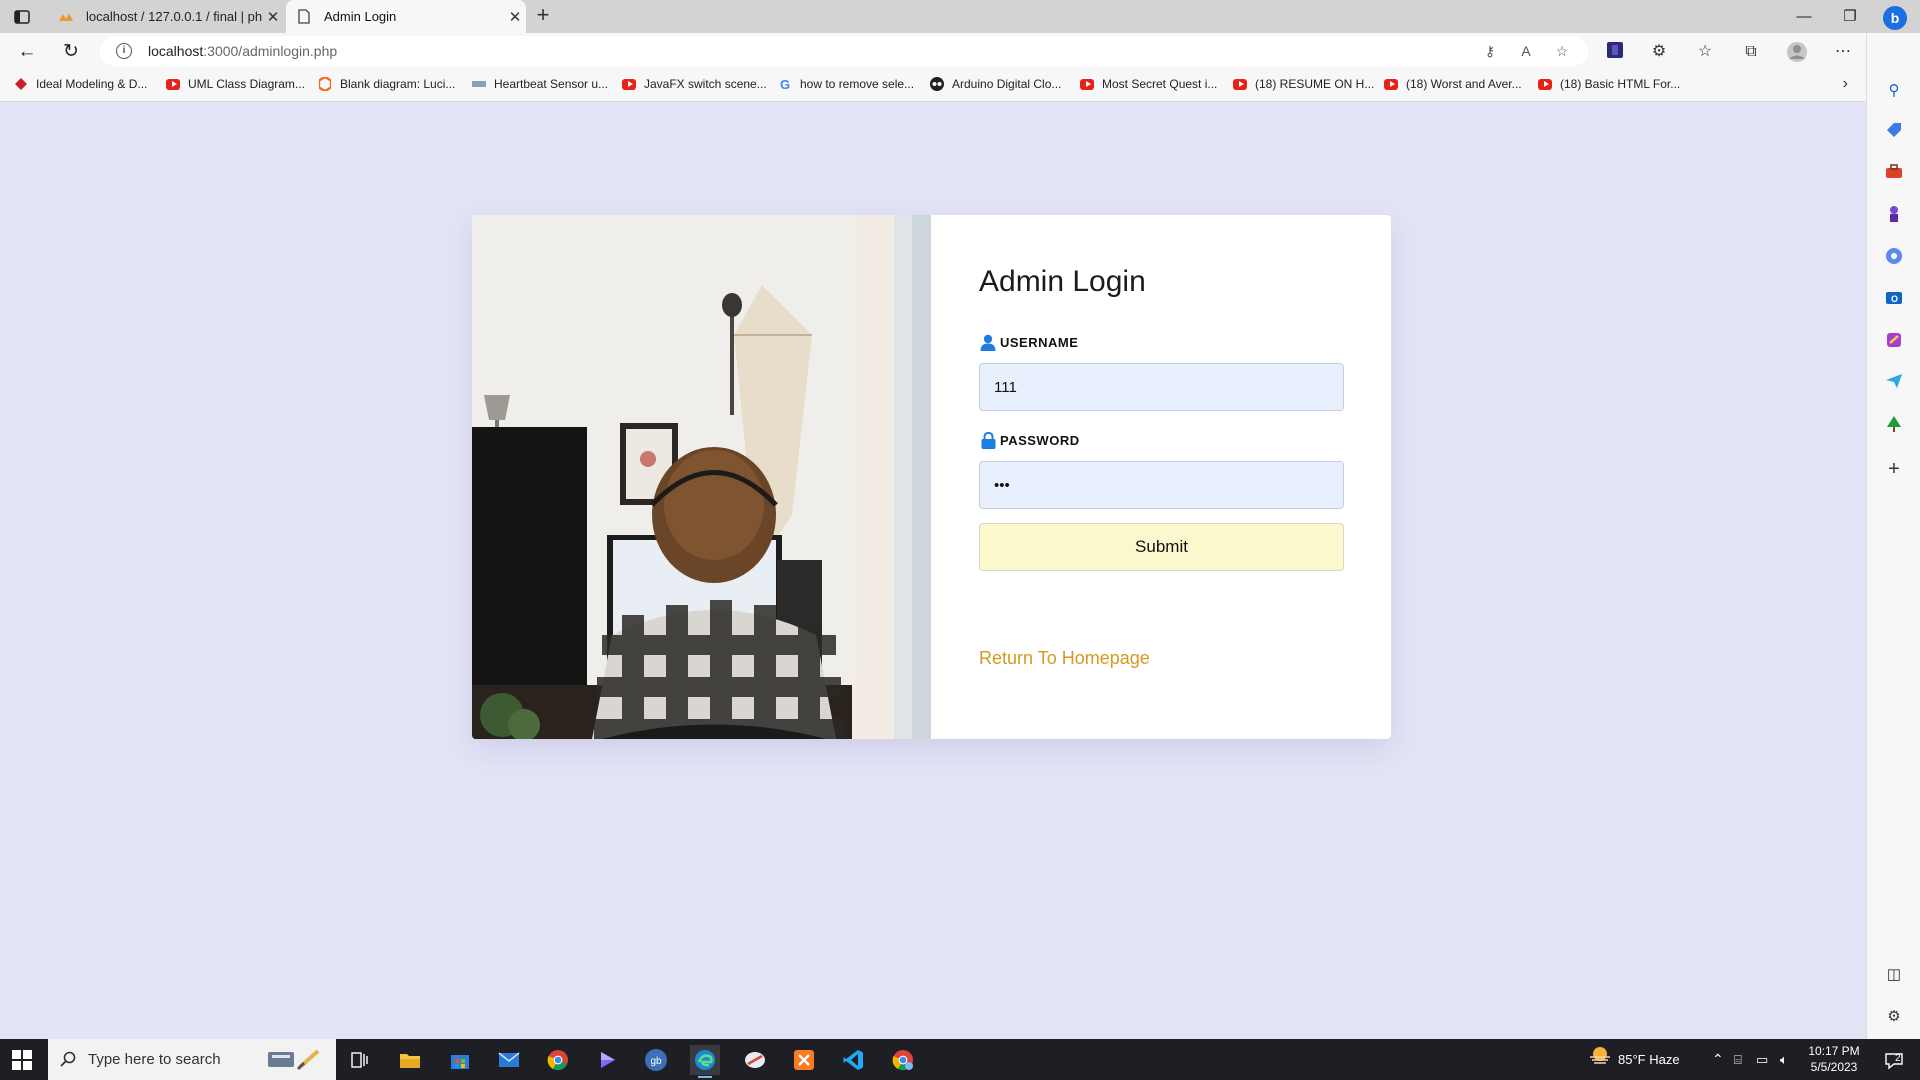 The height and width of the screenshot is (1080, 1920). I want to click on minimize-icon: —, so click(1804, 16).